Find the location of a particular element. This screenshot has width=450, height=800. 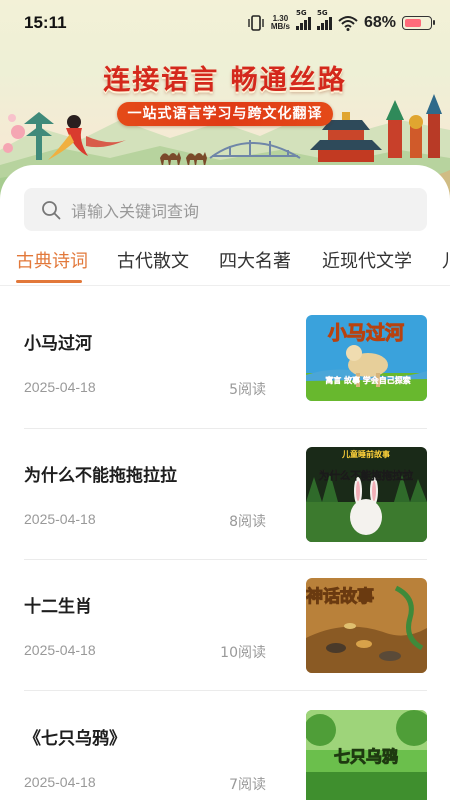

article-read-count: 8阅读 is located at coordinates (247, 522).